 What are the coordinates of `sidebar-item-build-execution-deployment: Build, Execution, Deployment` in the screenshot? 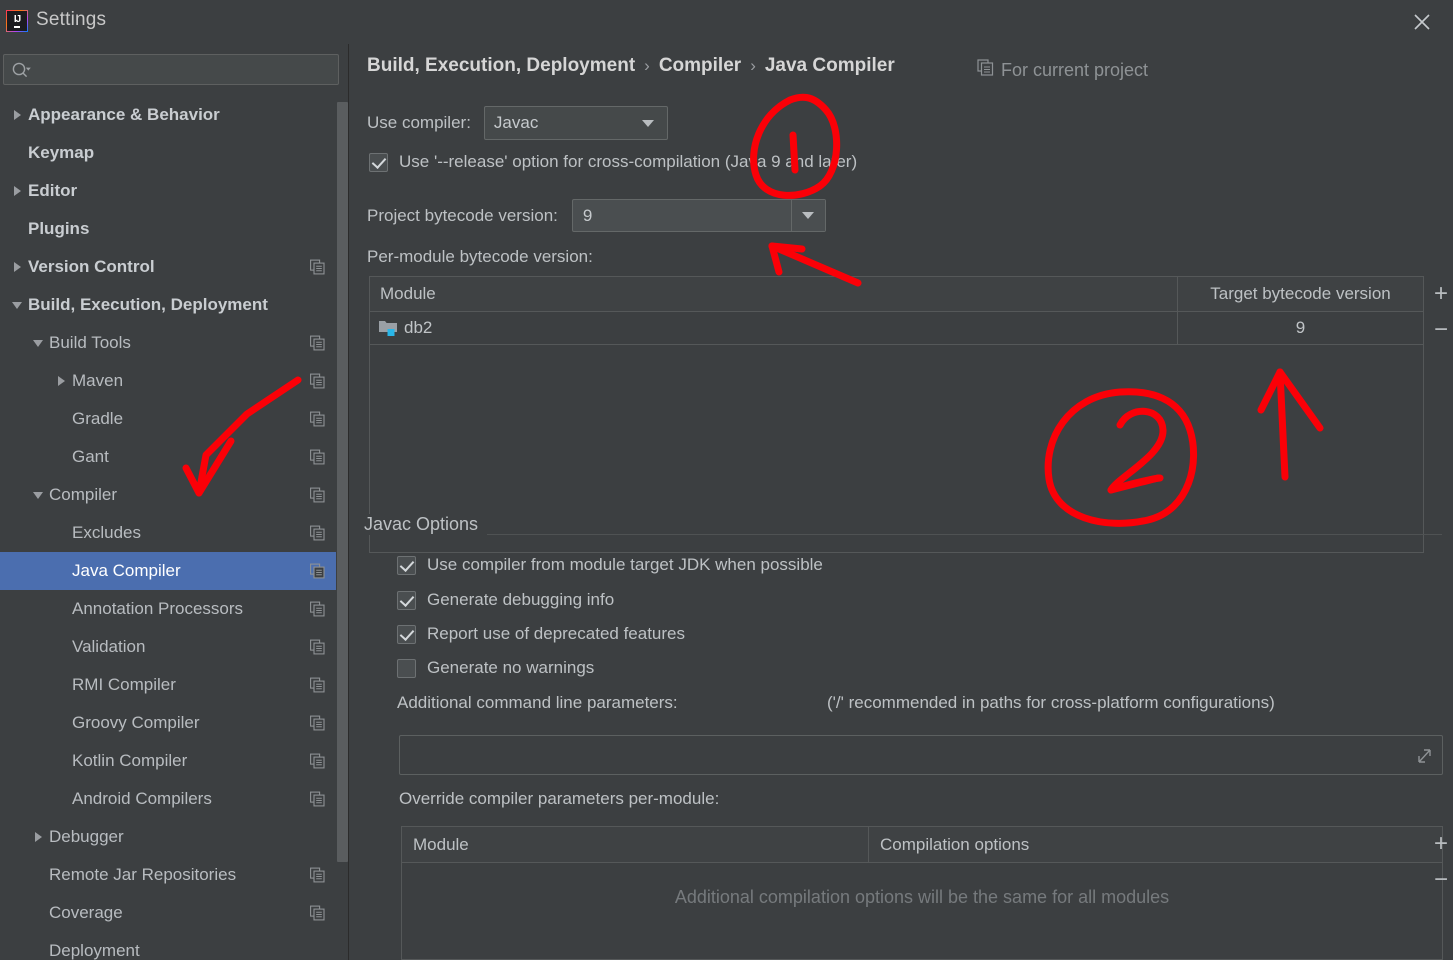 It's located at (174, 305).